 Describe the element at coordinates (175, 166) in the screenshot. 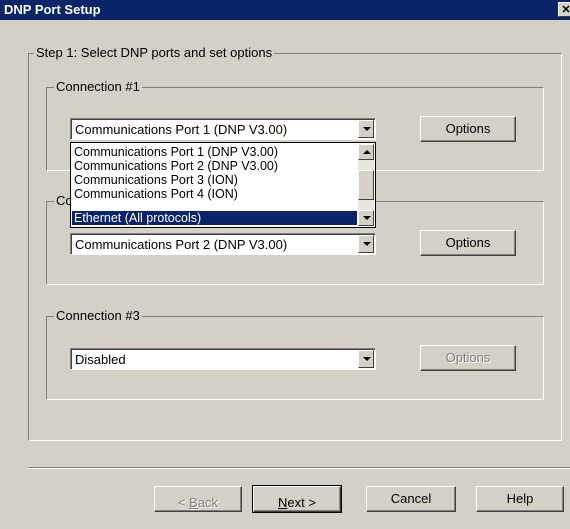

I see `dropdown-item-1: Communications Port 2 (DNP V3.00)` at that location.